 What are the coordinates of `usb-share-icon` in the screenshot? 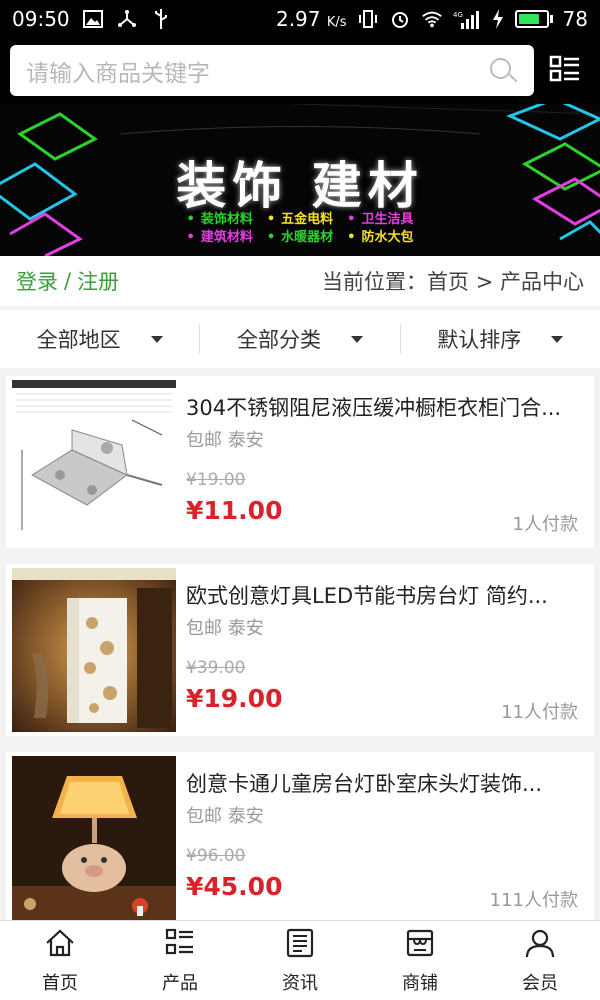 It's located at (127, 19).